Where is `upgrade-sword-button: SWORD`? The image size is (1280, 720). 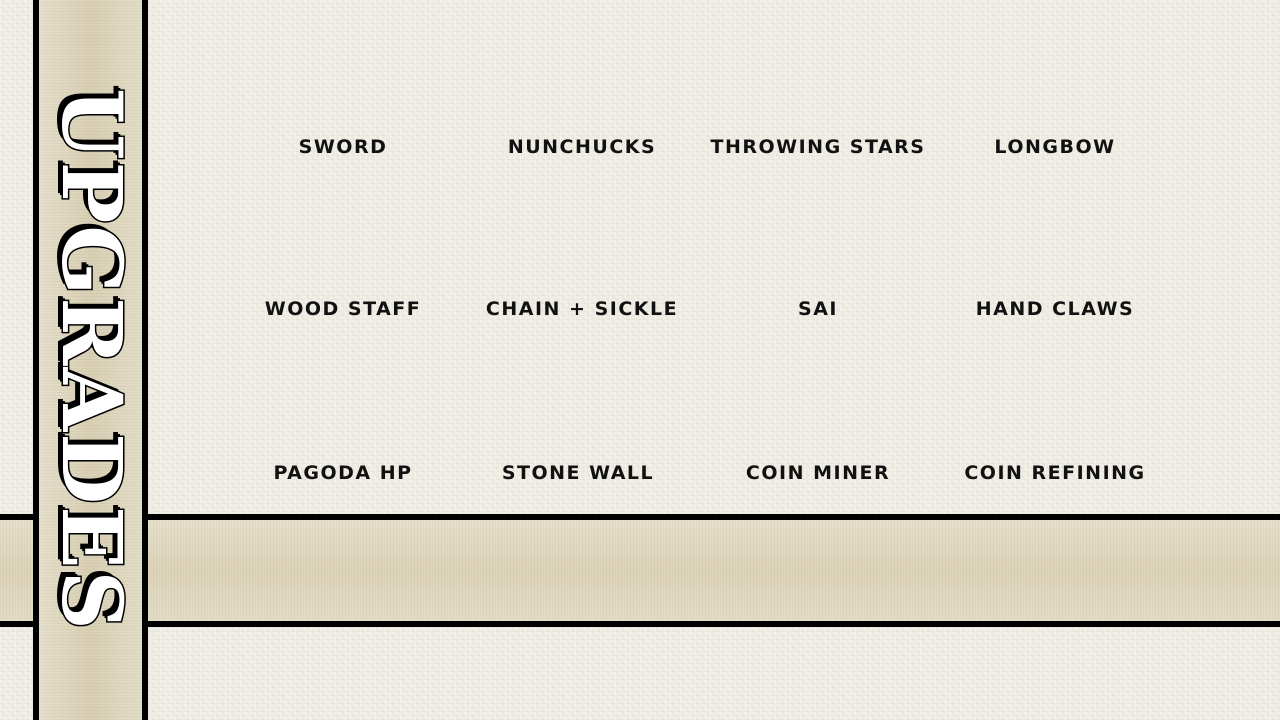
upgrade-sword-button: SWORD is located at coordinates (343, 147).